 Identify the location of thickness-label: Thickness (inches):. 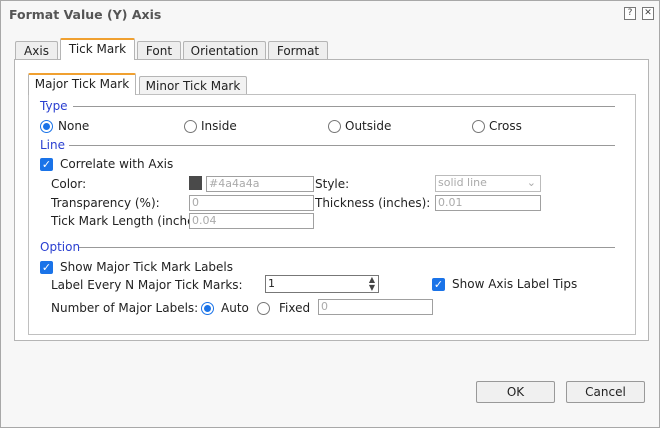
(373, 203).